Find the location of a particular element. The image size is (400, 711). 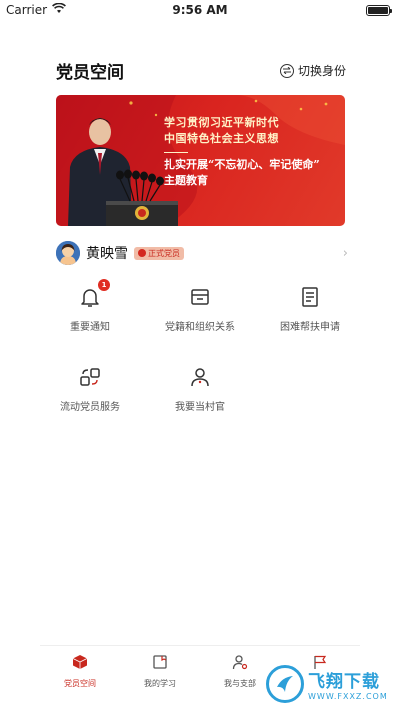

member-status-label: 正式党员 is located at coordinates (164, 253).